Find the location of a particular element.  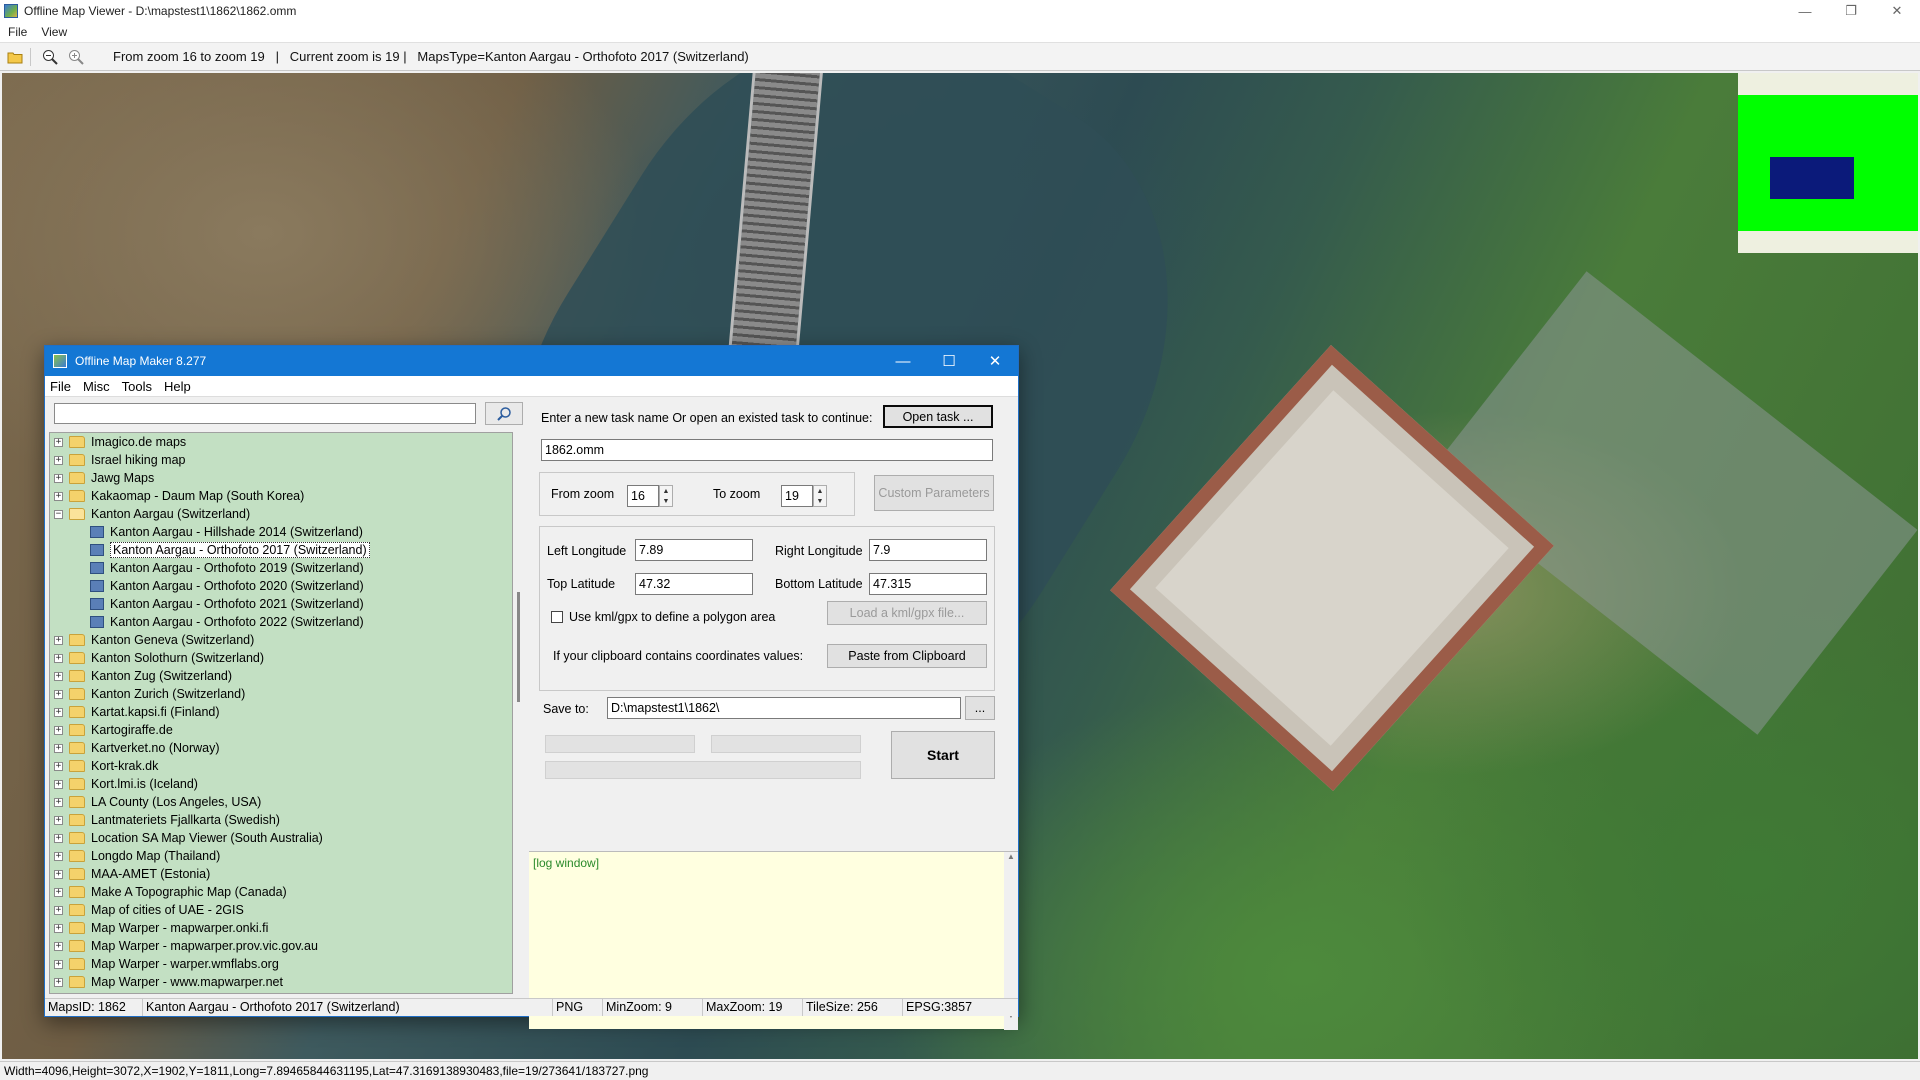

bottom-latitude-input: 47.315 is located at coordinates (928, 584).